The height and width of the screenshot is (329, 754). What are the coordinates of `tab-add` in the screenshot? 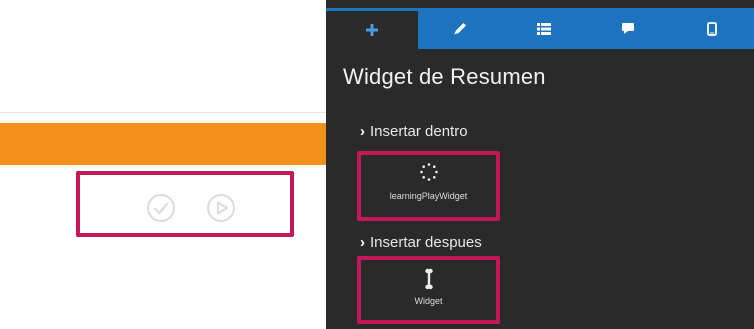 It's located at (372, 28).